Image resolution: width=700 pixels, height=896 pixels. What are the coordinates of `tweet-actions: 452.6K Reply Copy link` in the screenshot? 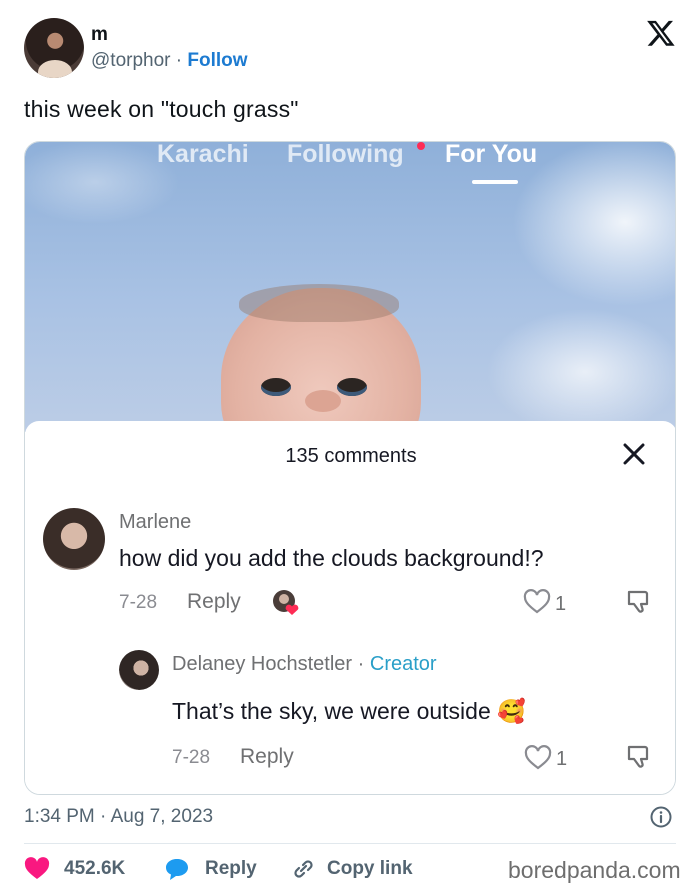 It's located at (259, 871).